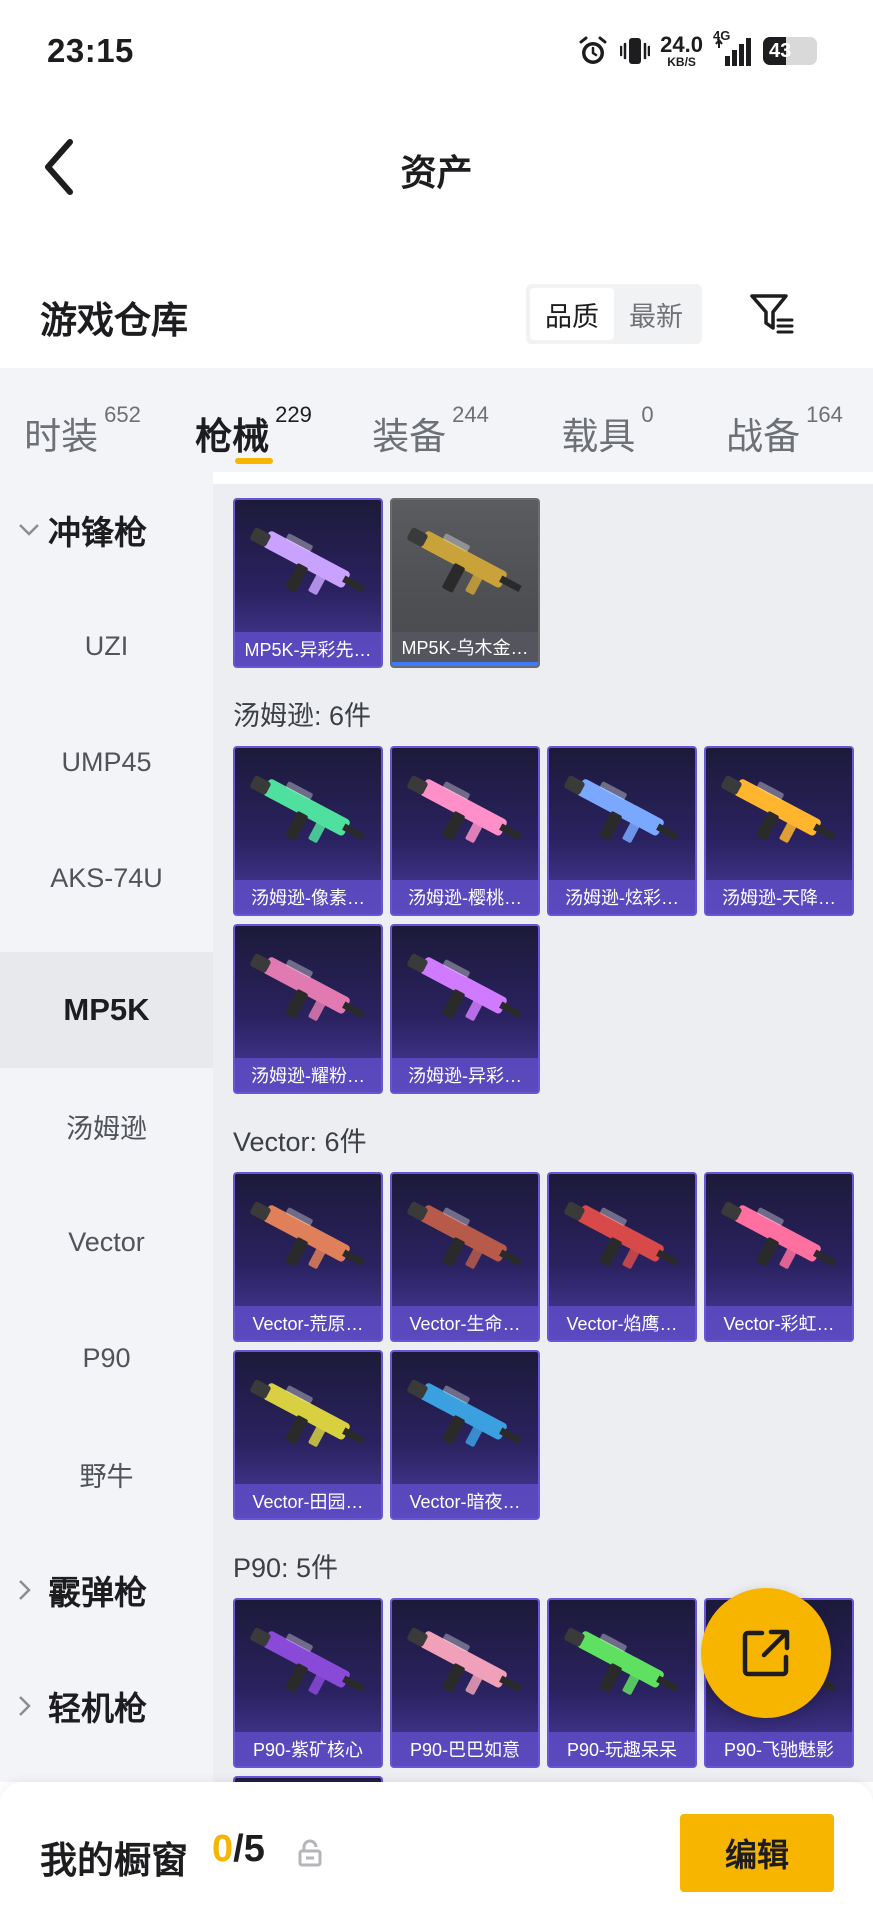 The width and height of the screenshot is (873, 1920). What do you see at coordinates (436, 312) in the screenshot?
I see `warehouse-row: 游戏仓库 品质 最新` at bounding box center [436, 312].